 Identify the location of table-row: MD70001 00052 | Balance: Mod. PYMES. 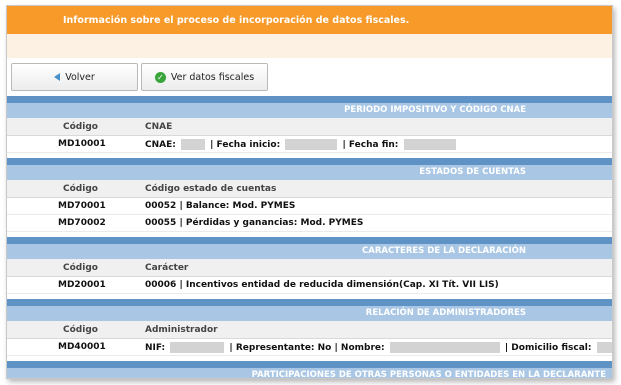
(309, 206).